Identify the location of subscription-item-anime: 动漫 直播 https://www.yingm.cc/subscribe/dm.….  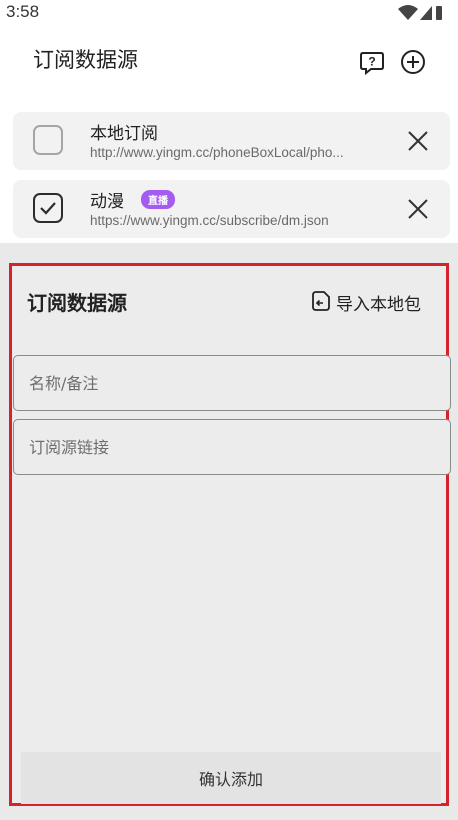
(231, 209).